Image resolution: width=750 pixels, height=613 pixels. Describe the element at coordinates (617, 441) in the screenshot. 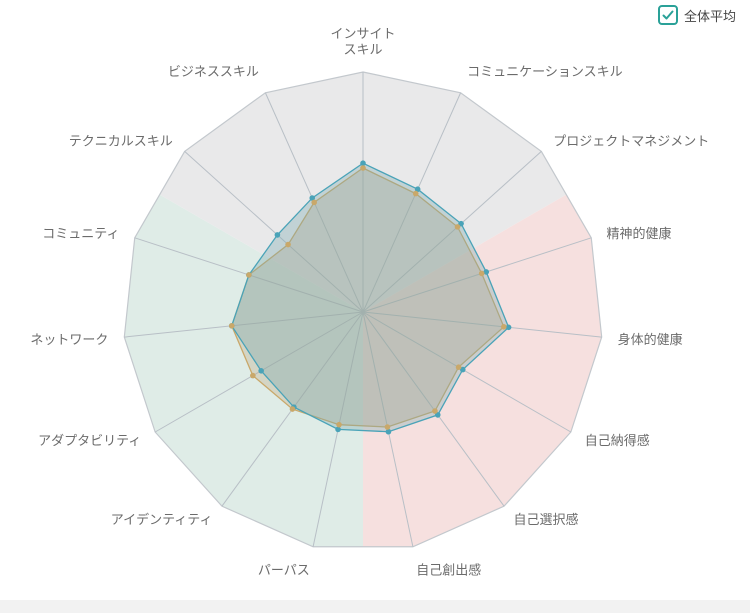

I see `axis-label-5: 自己納得感` at that location.